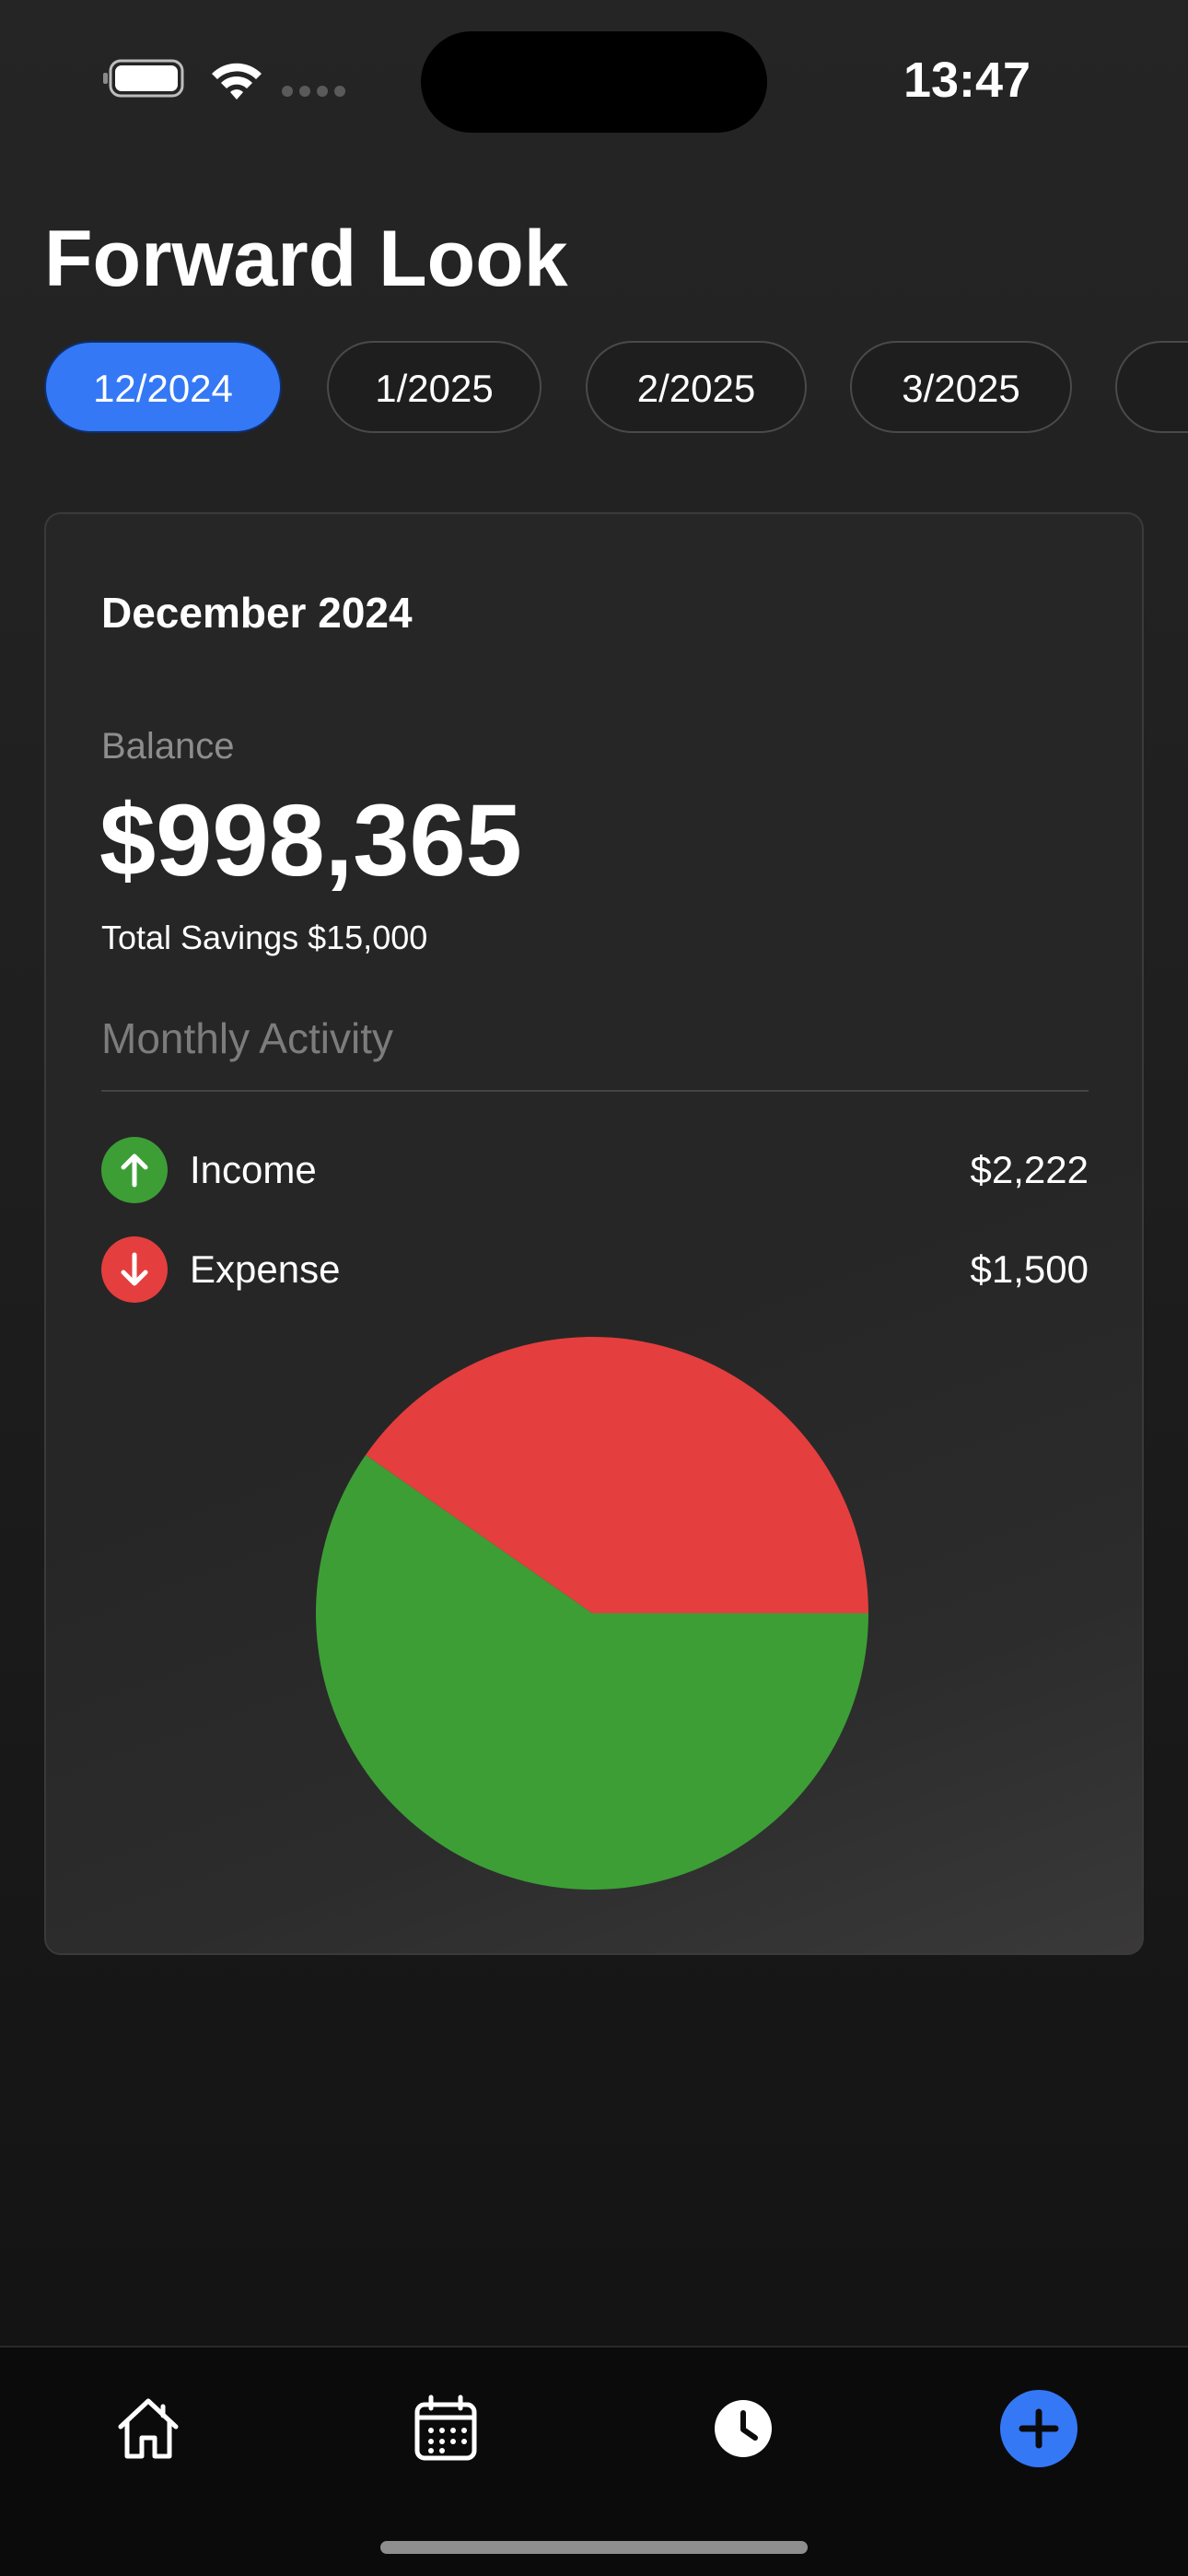 This screenshot has height=2576, width=1188. I want to click on month-chip-3-2025: 3/2025, so click(961, 387).